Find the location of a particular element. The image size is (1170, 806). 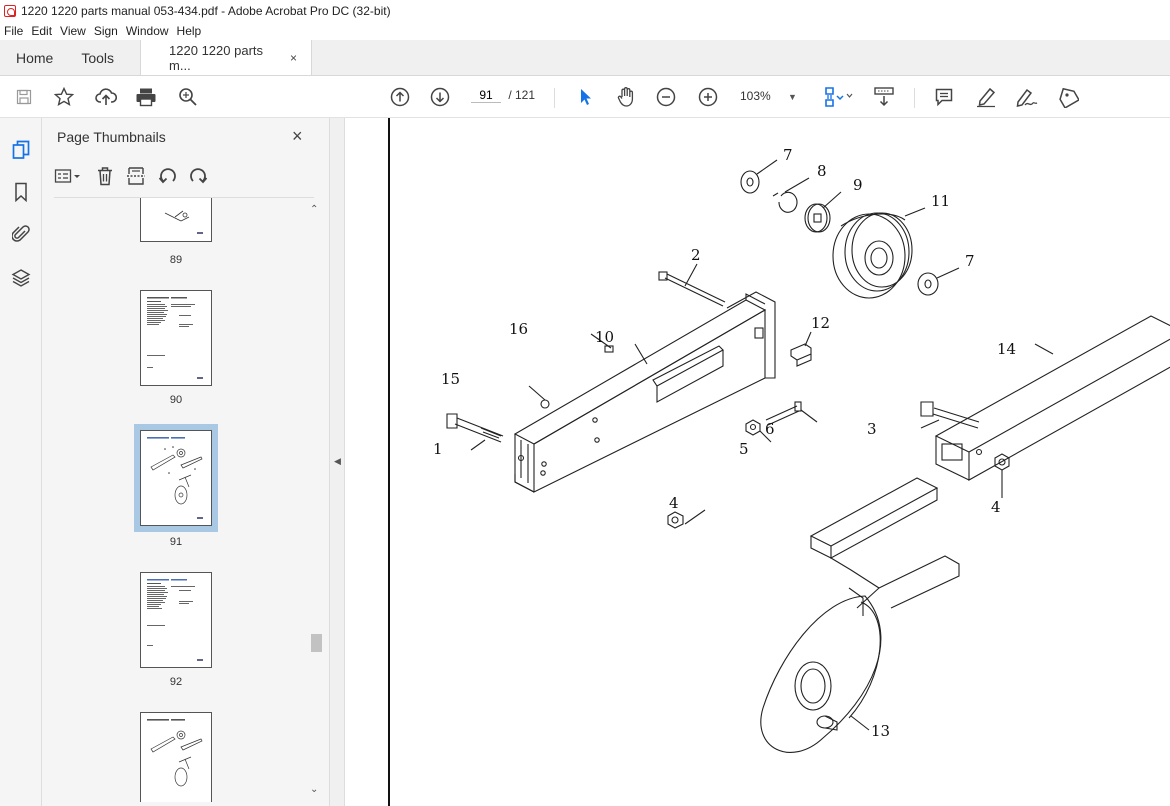

menu-window: Window is located at coordinates (147, 31).